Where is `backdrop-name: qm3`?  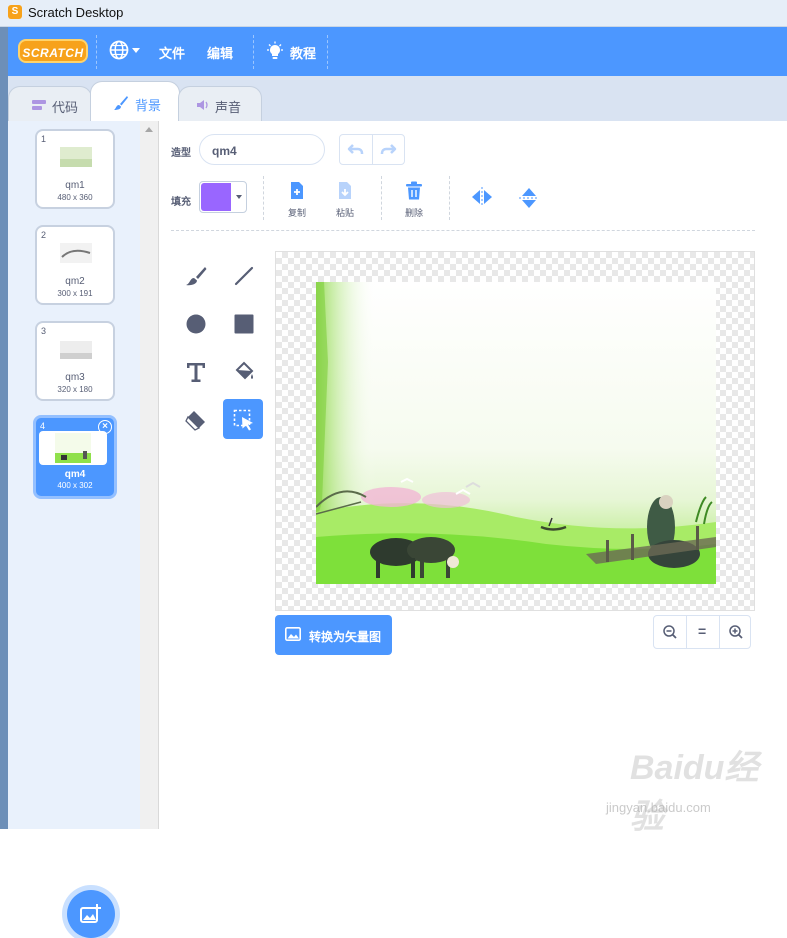
backdrop-name: qm3 is located at coordinates (75, 377).